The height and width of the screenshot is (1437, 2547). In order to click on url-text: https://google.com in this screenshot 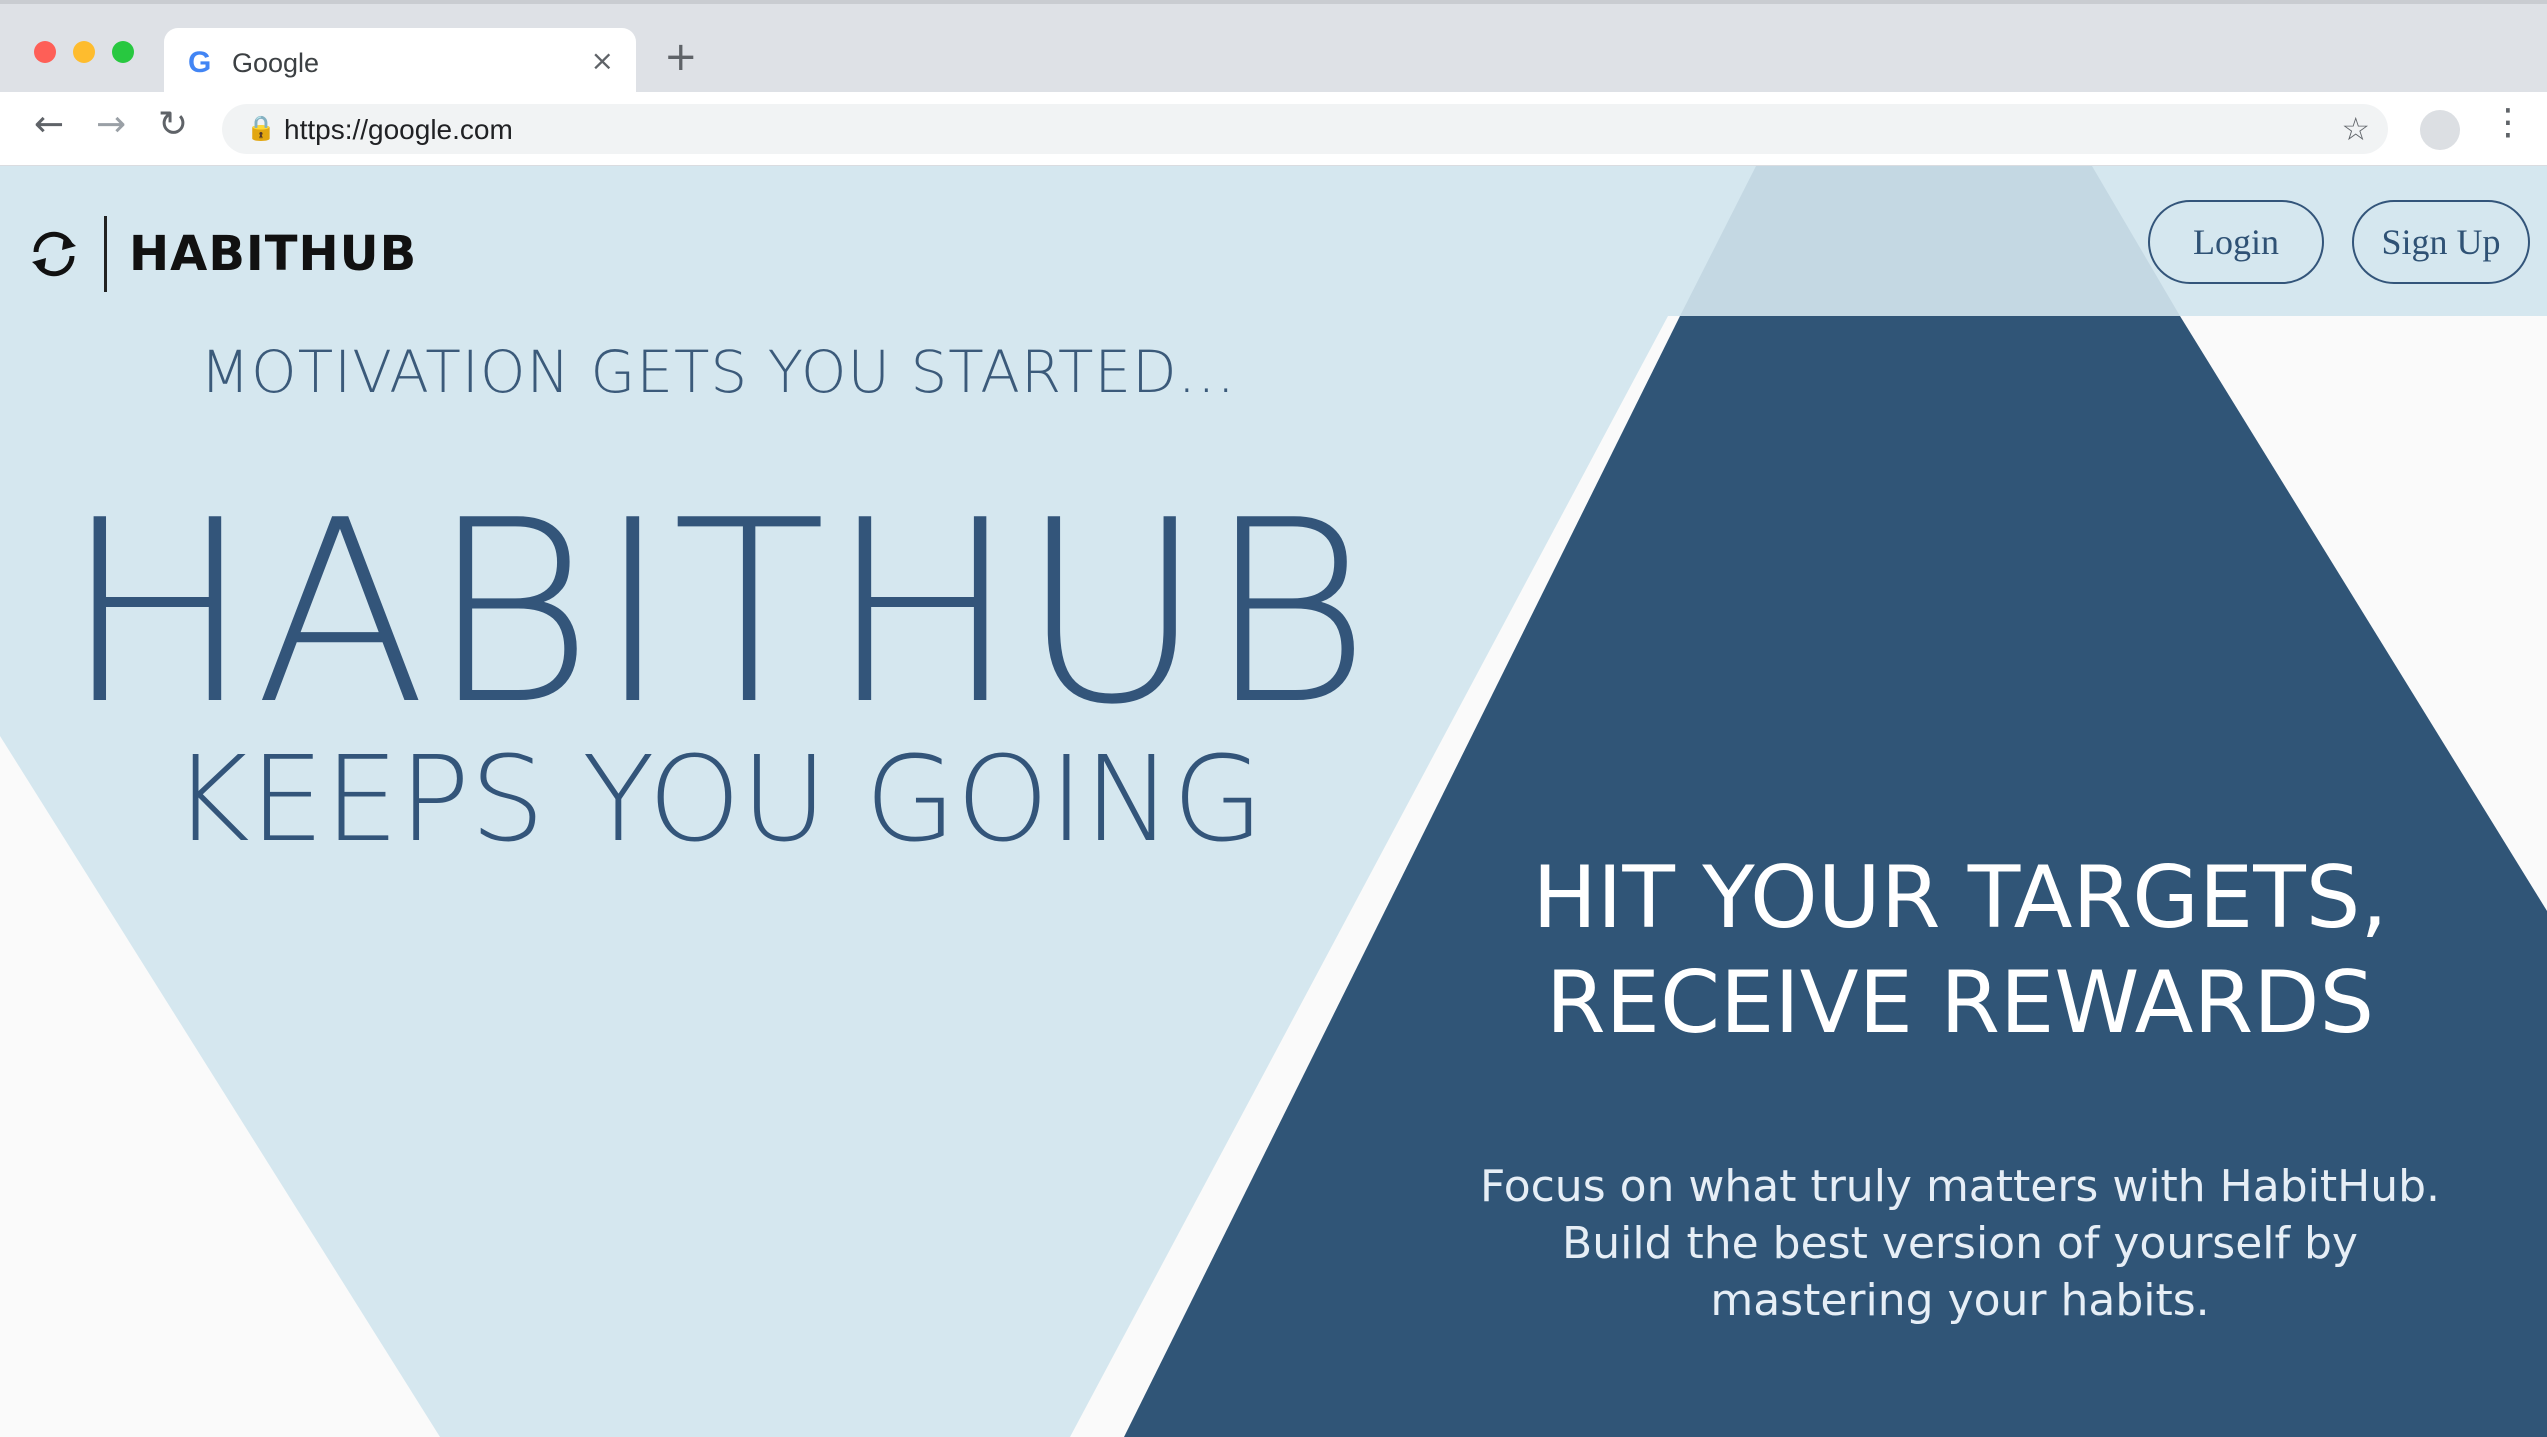, I will do `click(398, 130)`.